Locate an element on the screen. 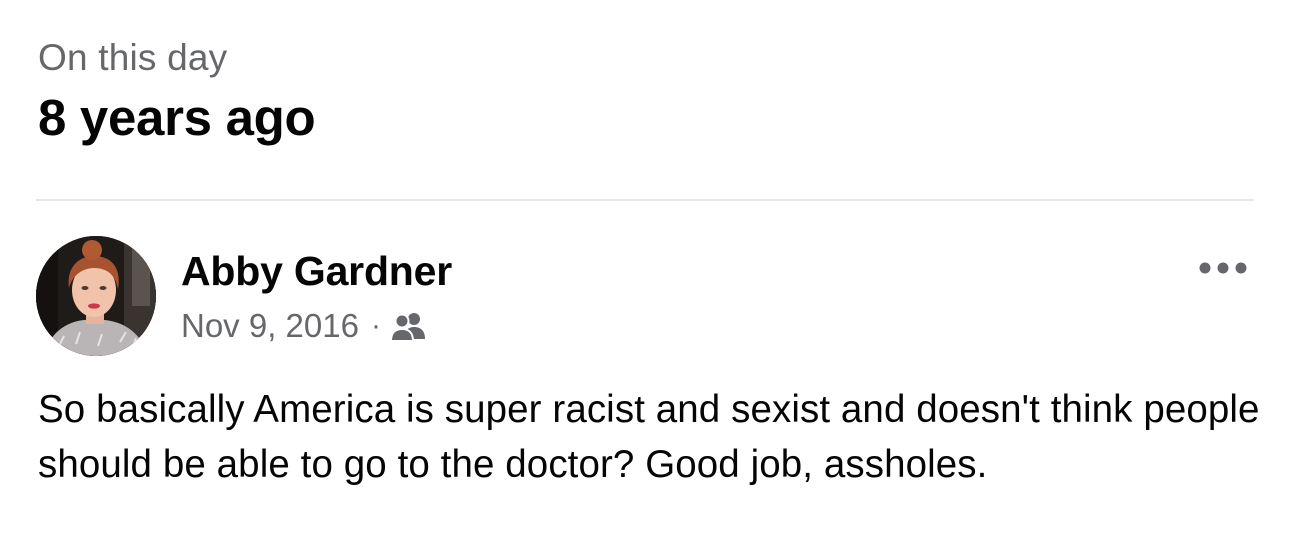 Image resolution: width=1290 pixels, height=555 pixels. more-options-icon is located at coordinates (1223, 268).